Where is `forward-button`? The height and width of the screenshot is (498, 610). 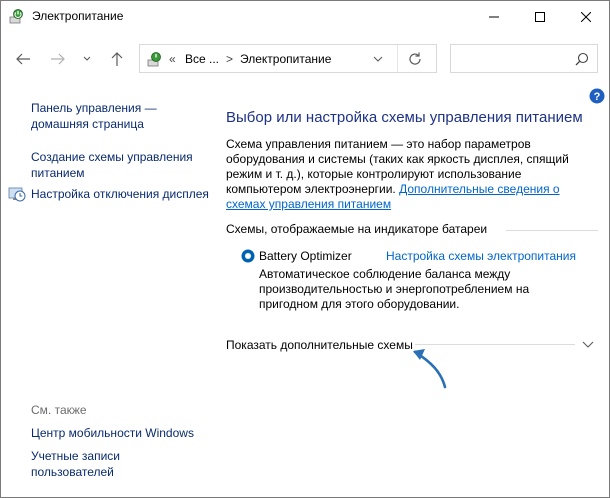
forward-button is located at coordinates (58, 59).